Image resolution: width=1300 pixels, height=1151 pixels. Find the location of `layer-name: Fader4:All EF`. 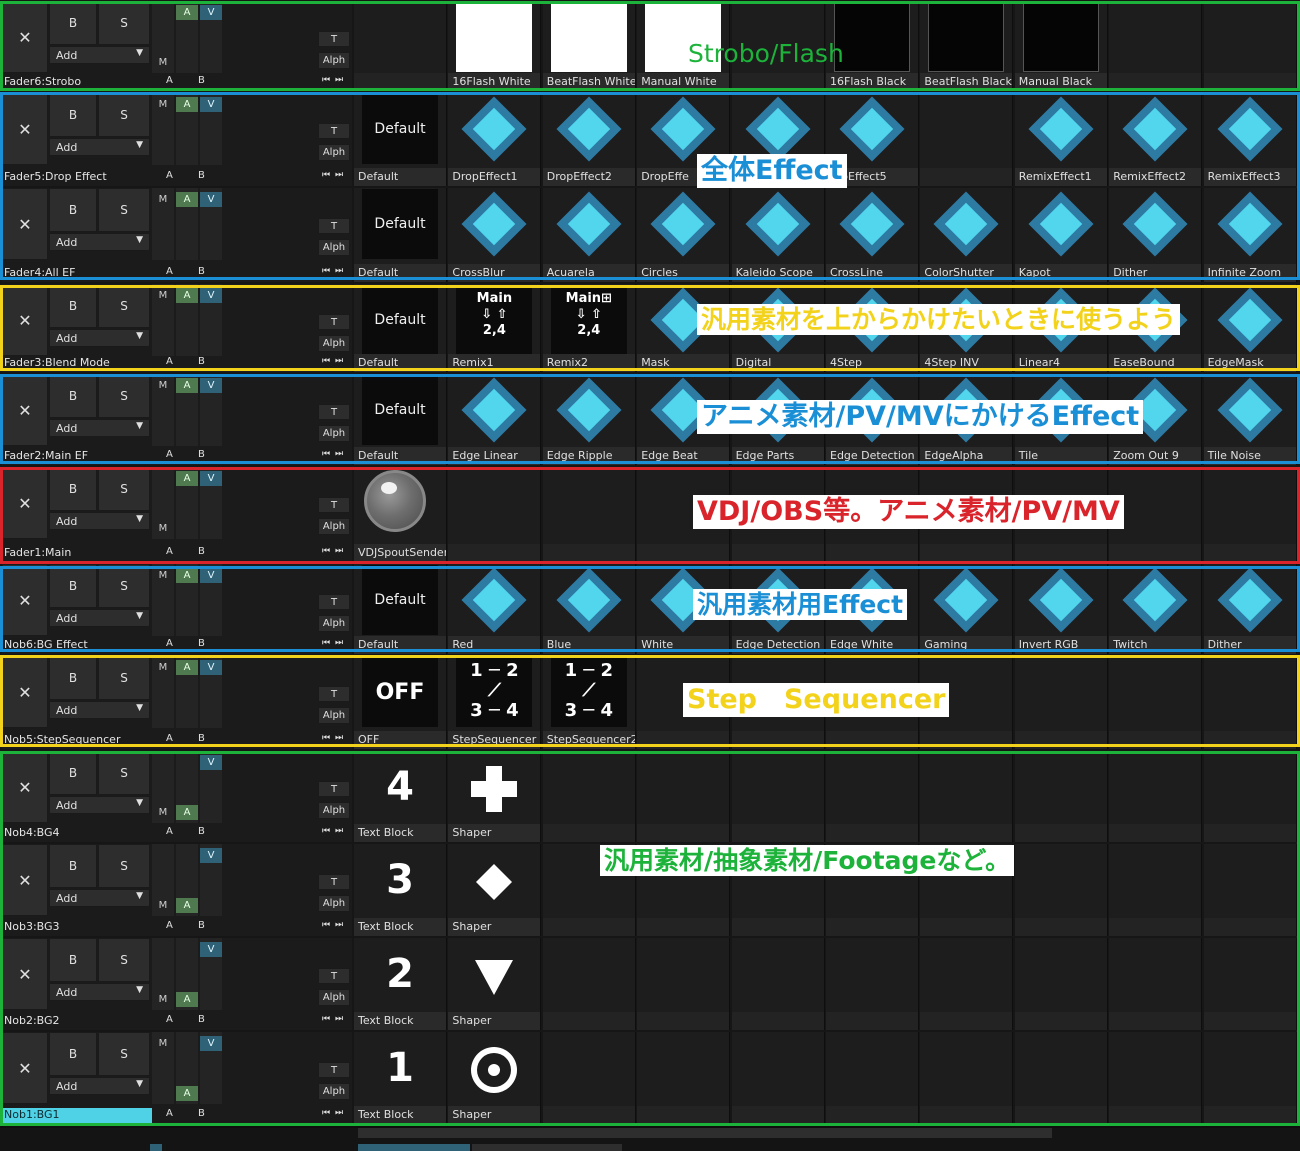

layer-name: Fader4:All EF is located at coordinates (77, 273).